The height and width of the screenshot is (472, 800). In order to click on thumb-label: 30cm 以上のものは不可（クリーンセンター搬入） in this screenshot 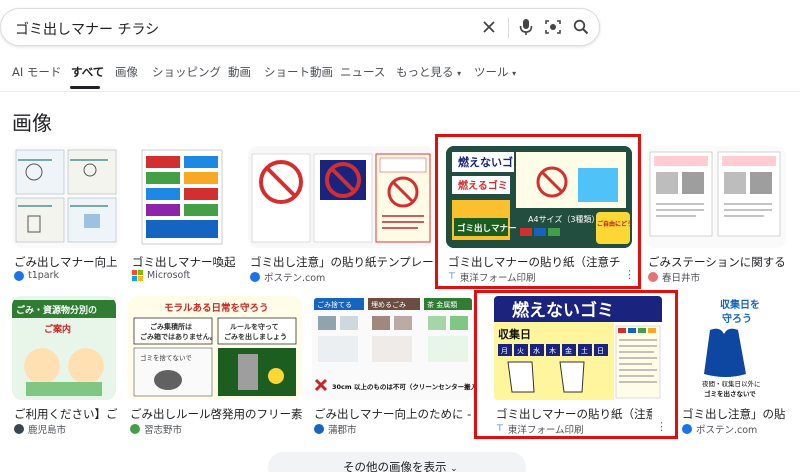, I will do `click(403, 386)`.